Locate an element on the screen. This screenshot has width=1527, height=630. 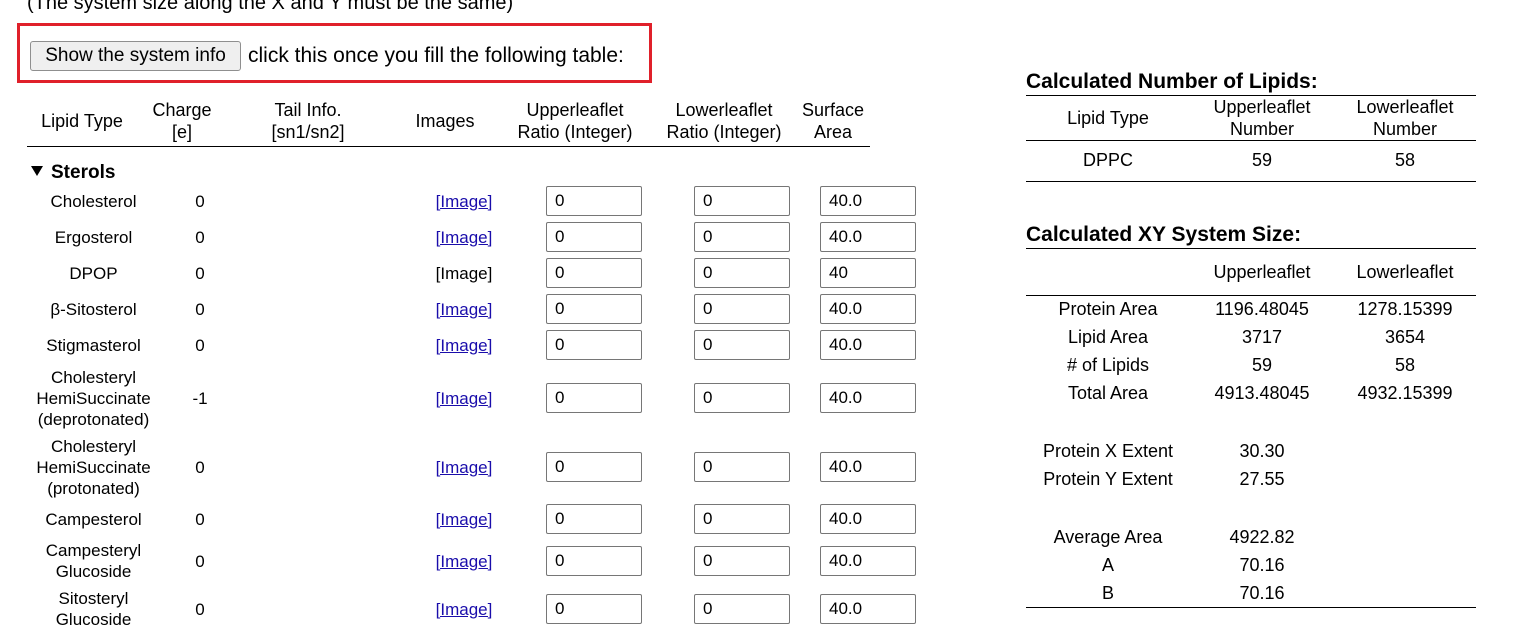
average-row-label: B is located at coordinates (1107, 593).